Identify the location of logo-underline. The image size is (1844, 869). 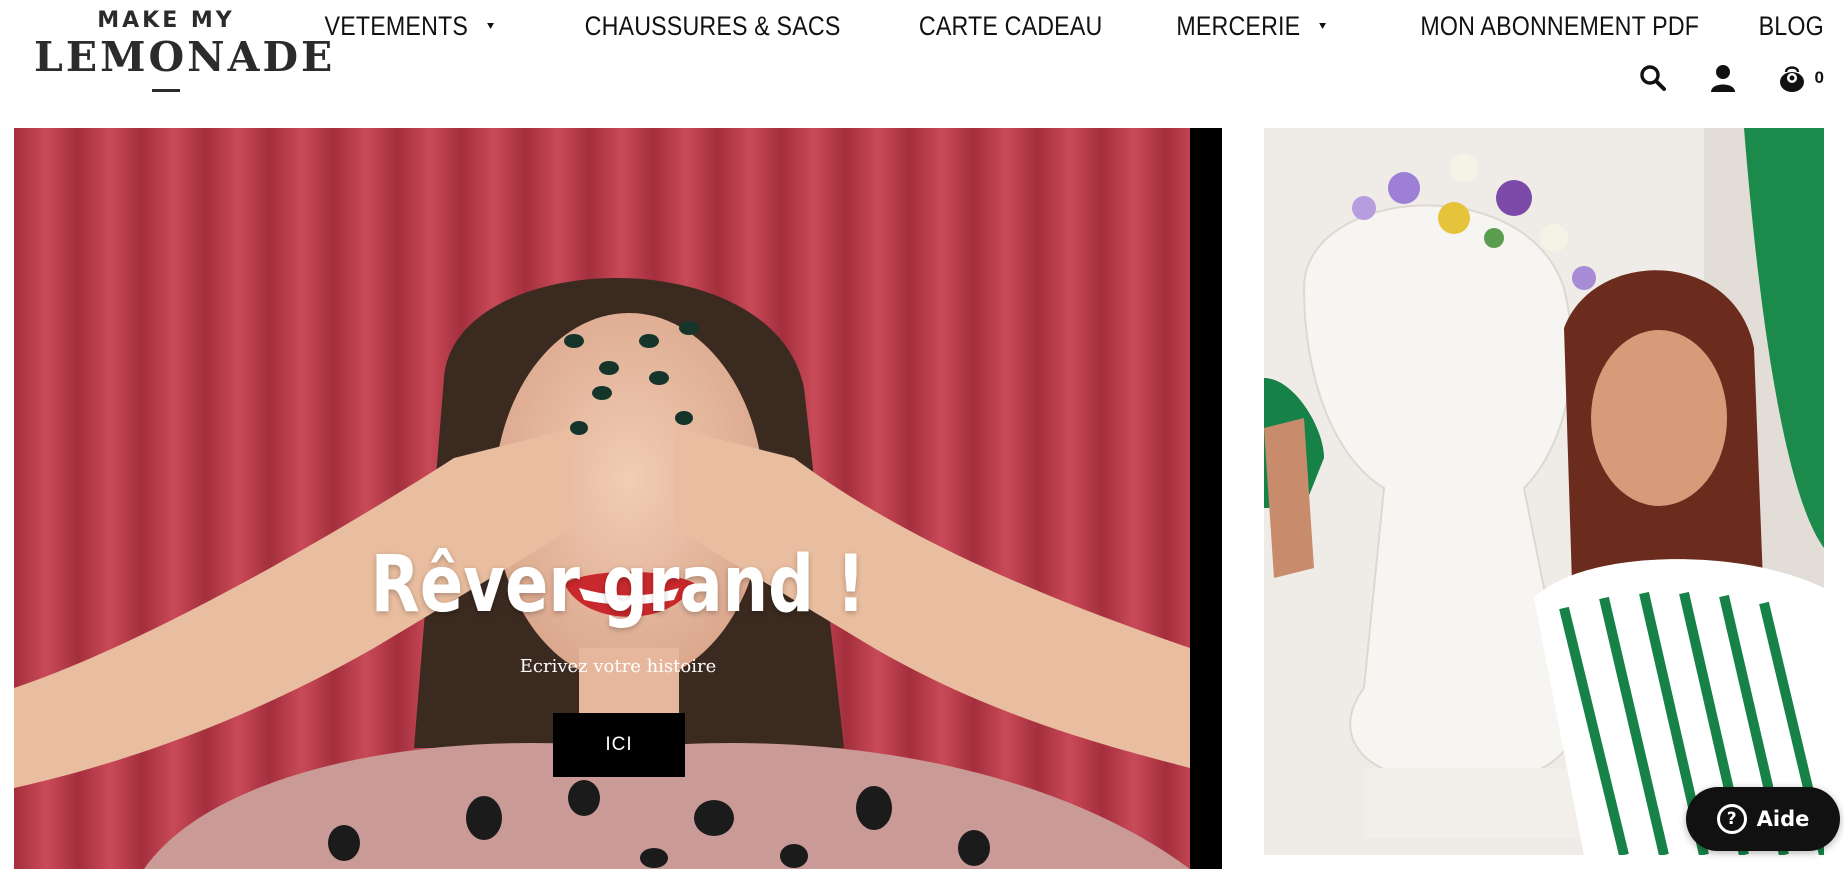
(166, 90).